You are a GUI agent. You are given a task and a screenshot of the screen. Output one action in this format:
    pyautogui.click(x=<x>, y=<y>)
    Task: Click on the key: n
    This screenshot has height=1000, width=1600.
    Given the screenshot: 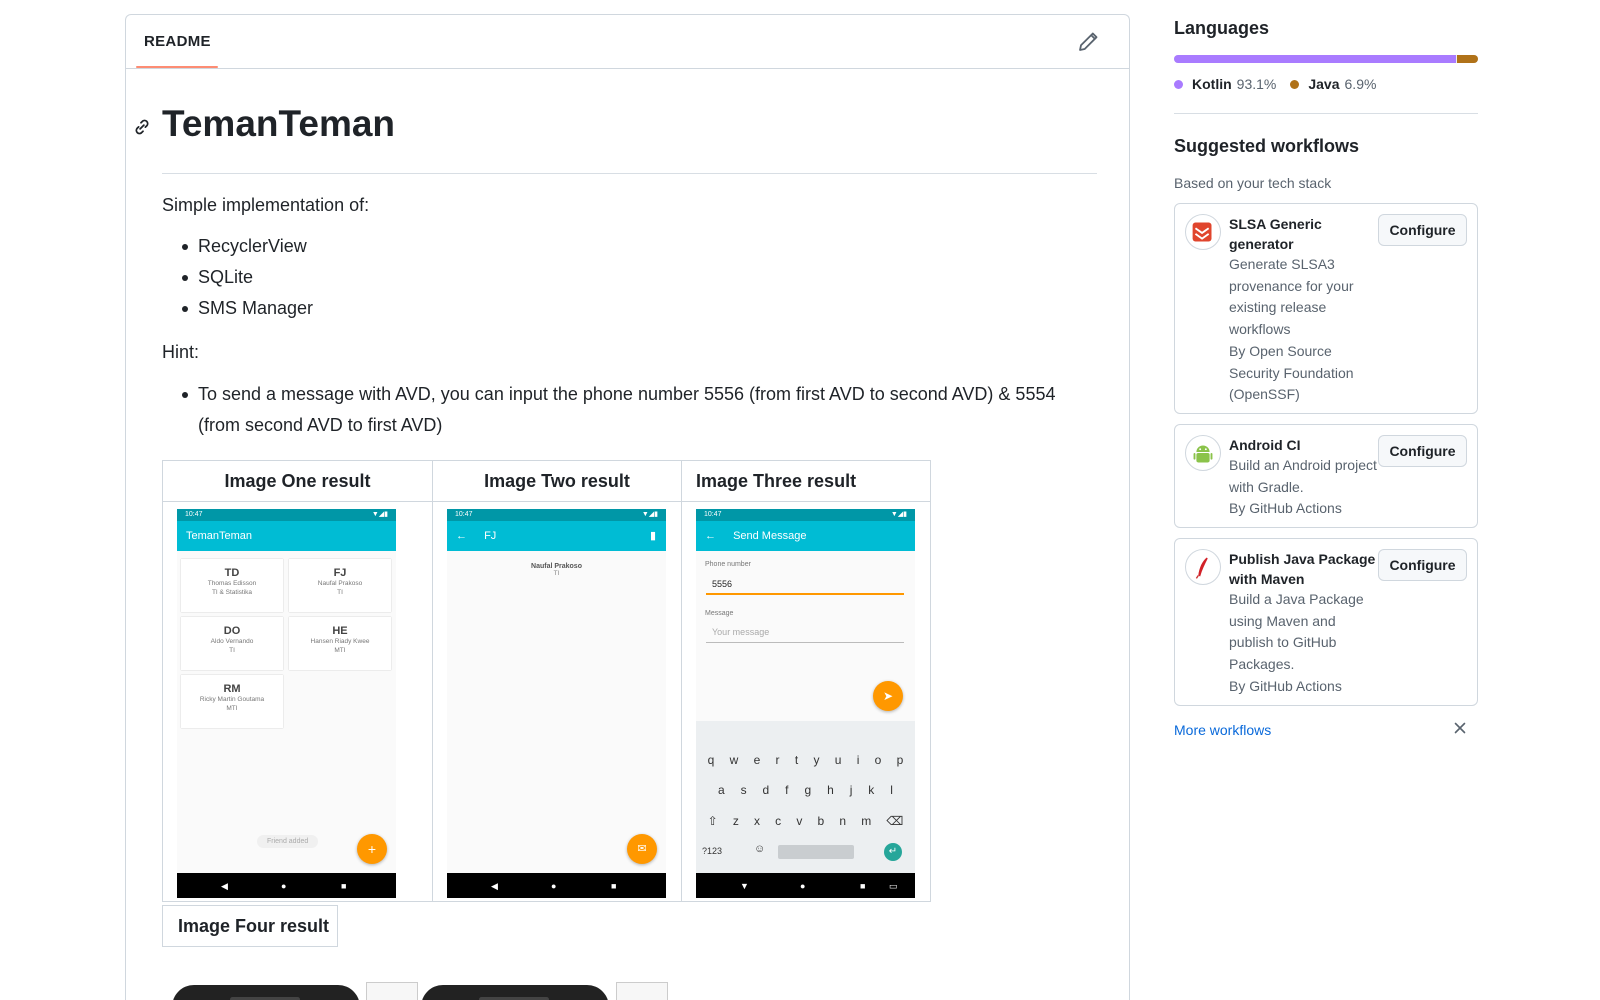 What is the action you would take?
    pyautogui.click(x=843, y=821)
    